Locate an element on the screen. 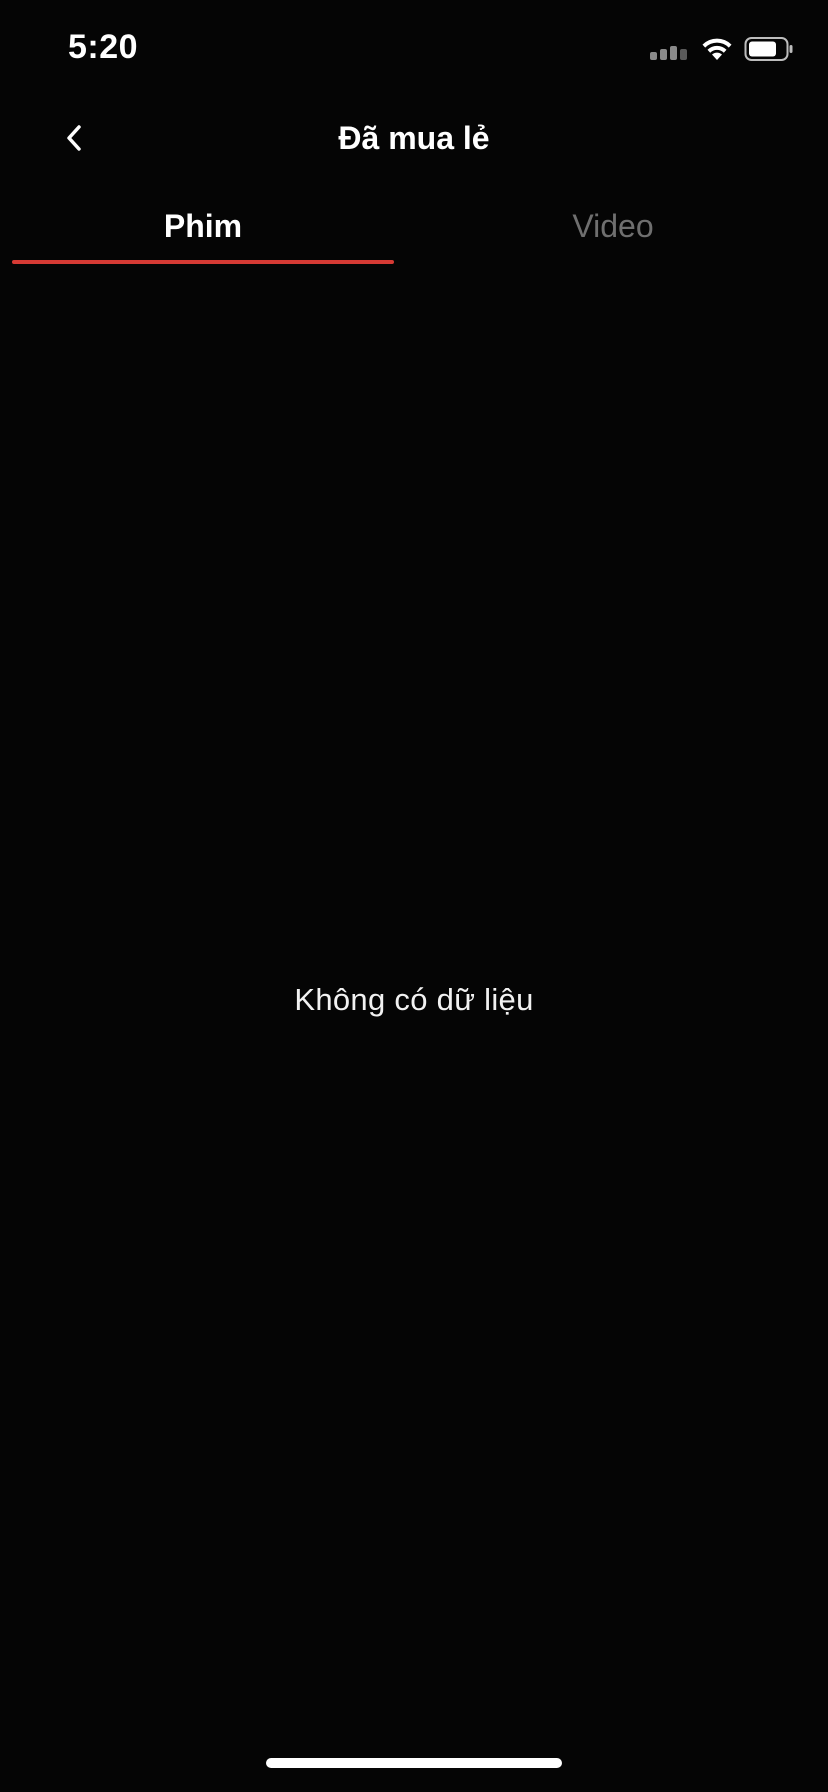 The height and width of the screenshot is (1792, 828). active-tab-indicator is located at coordinates (203, 262).